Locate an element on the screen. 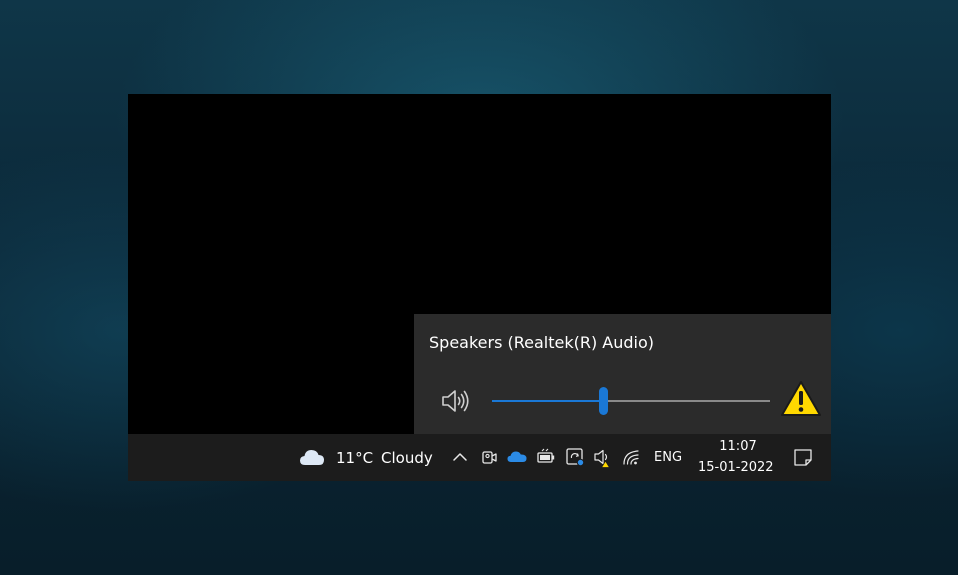 The width and height of the screenshot is (958, 575). volume-slider-fill is located at coordinates (548, 401).